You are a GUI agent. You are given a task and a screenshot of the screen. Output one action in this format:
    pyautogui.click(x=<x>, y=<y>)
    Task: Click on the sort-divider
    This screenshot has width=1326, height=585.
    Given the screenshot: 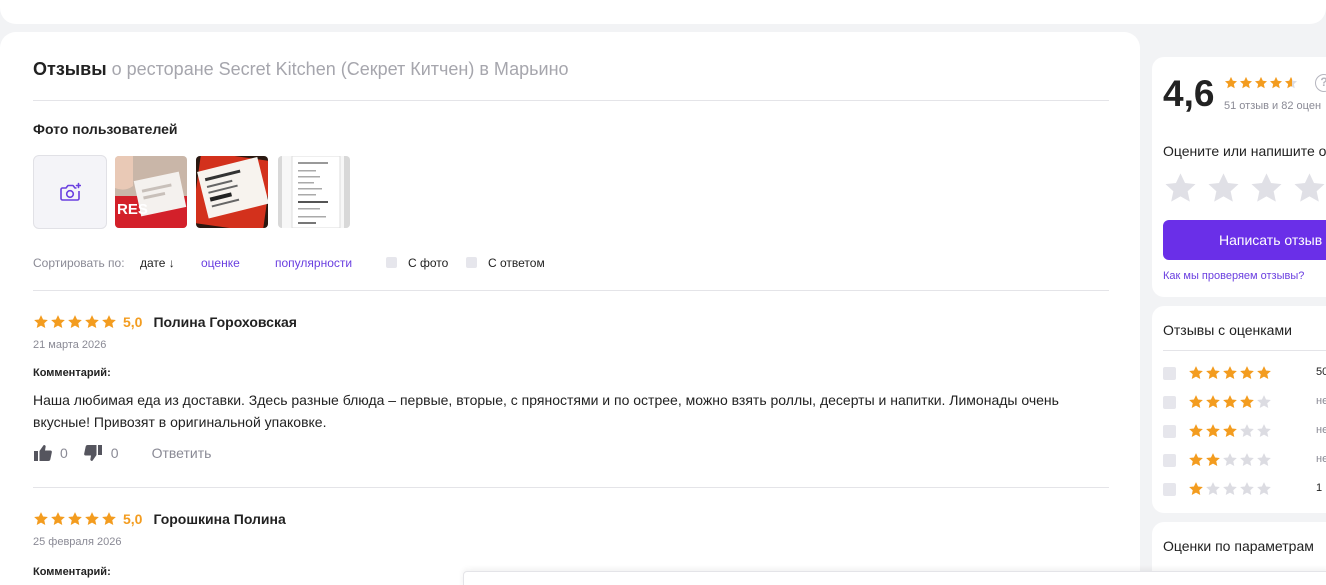 What is the action you would take?
    pyautogui.click(x=571, y=290)
    